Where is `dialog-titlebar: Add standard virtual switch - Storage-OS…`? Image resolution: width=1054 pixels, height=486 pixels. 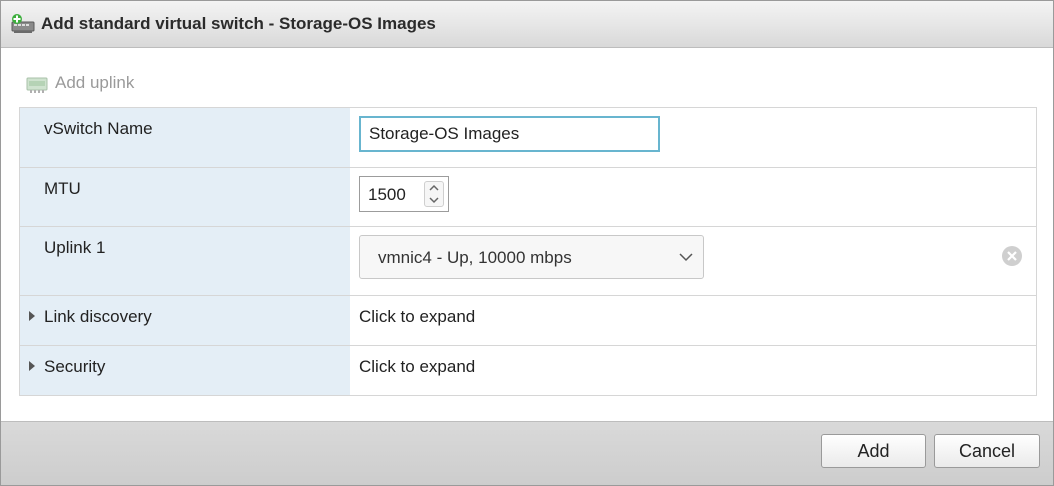
dialog-titlebar: Add standard virtual switch - Storage-OS… is located at coordinates (527, 24).